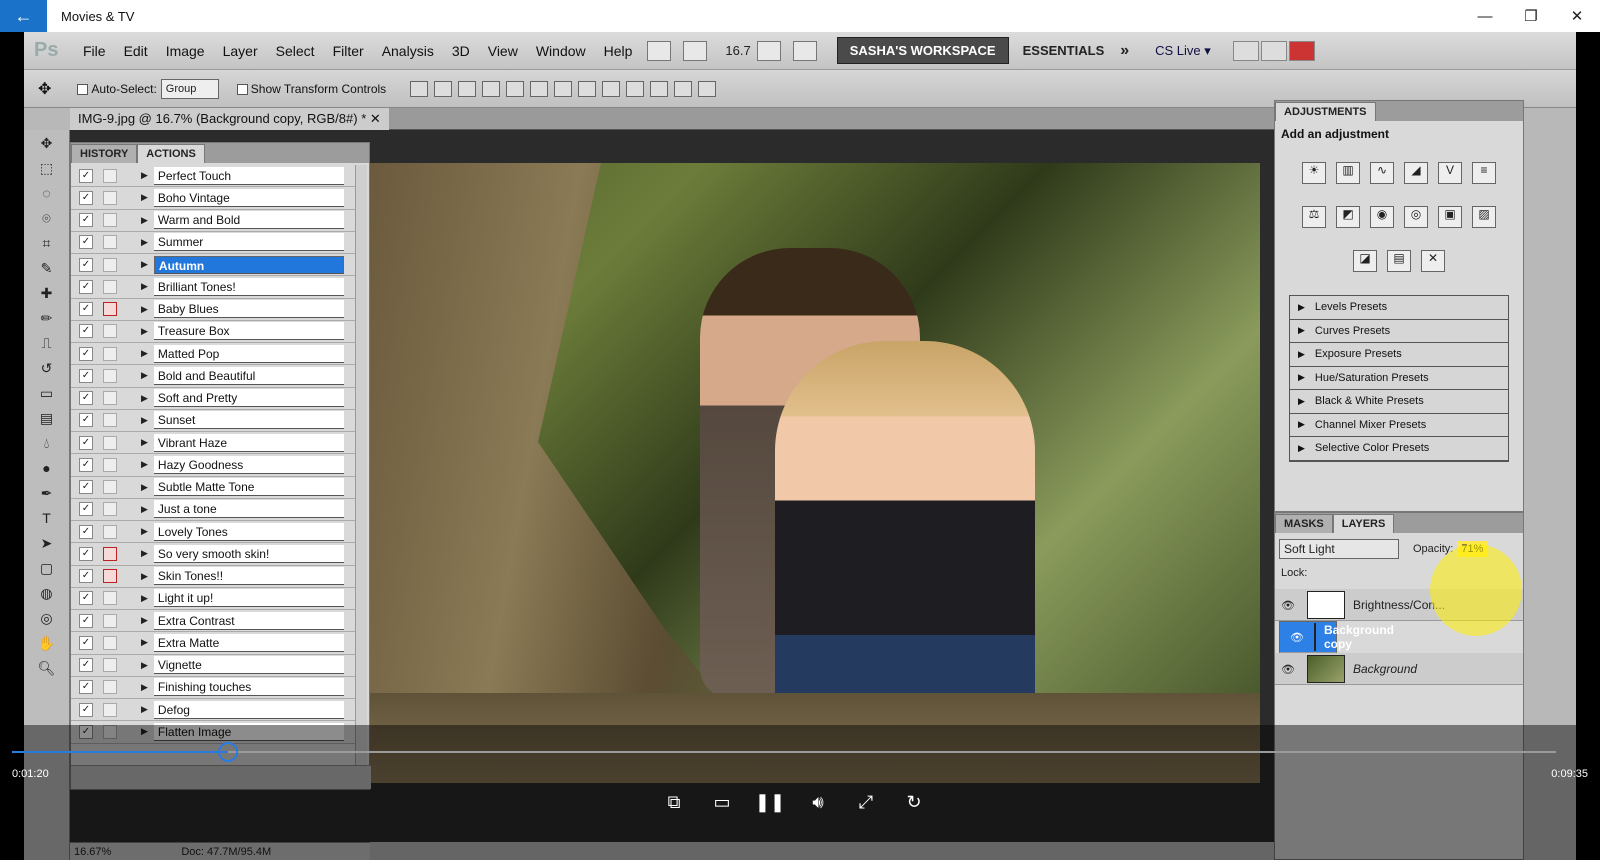  Describe the element at coordinates (738, 50) in the screenshot. I see `zoom-level: 16.7` at that location.